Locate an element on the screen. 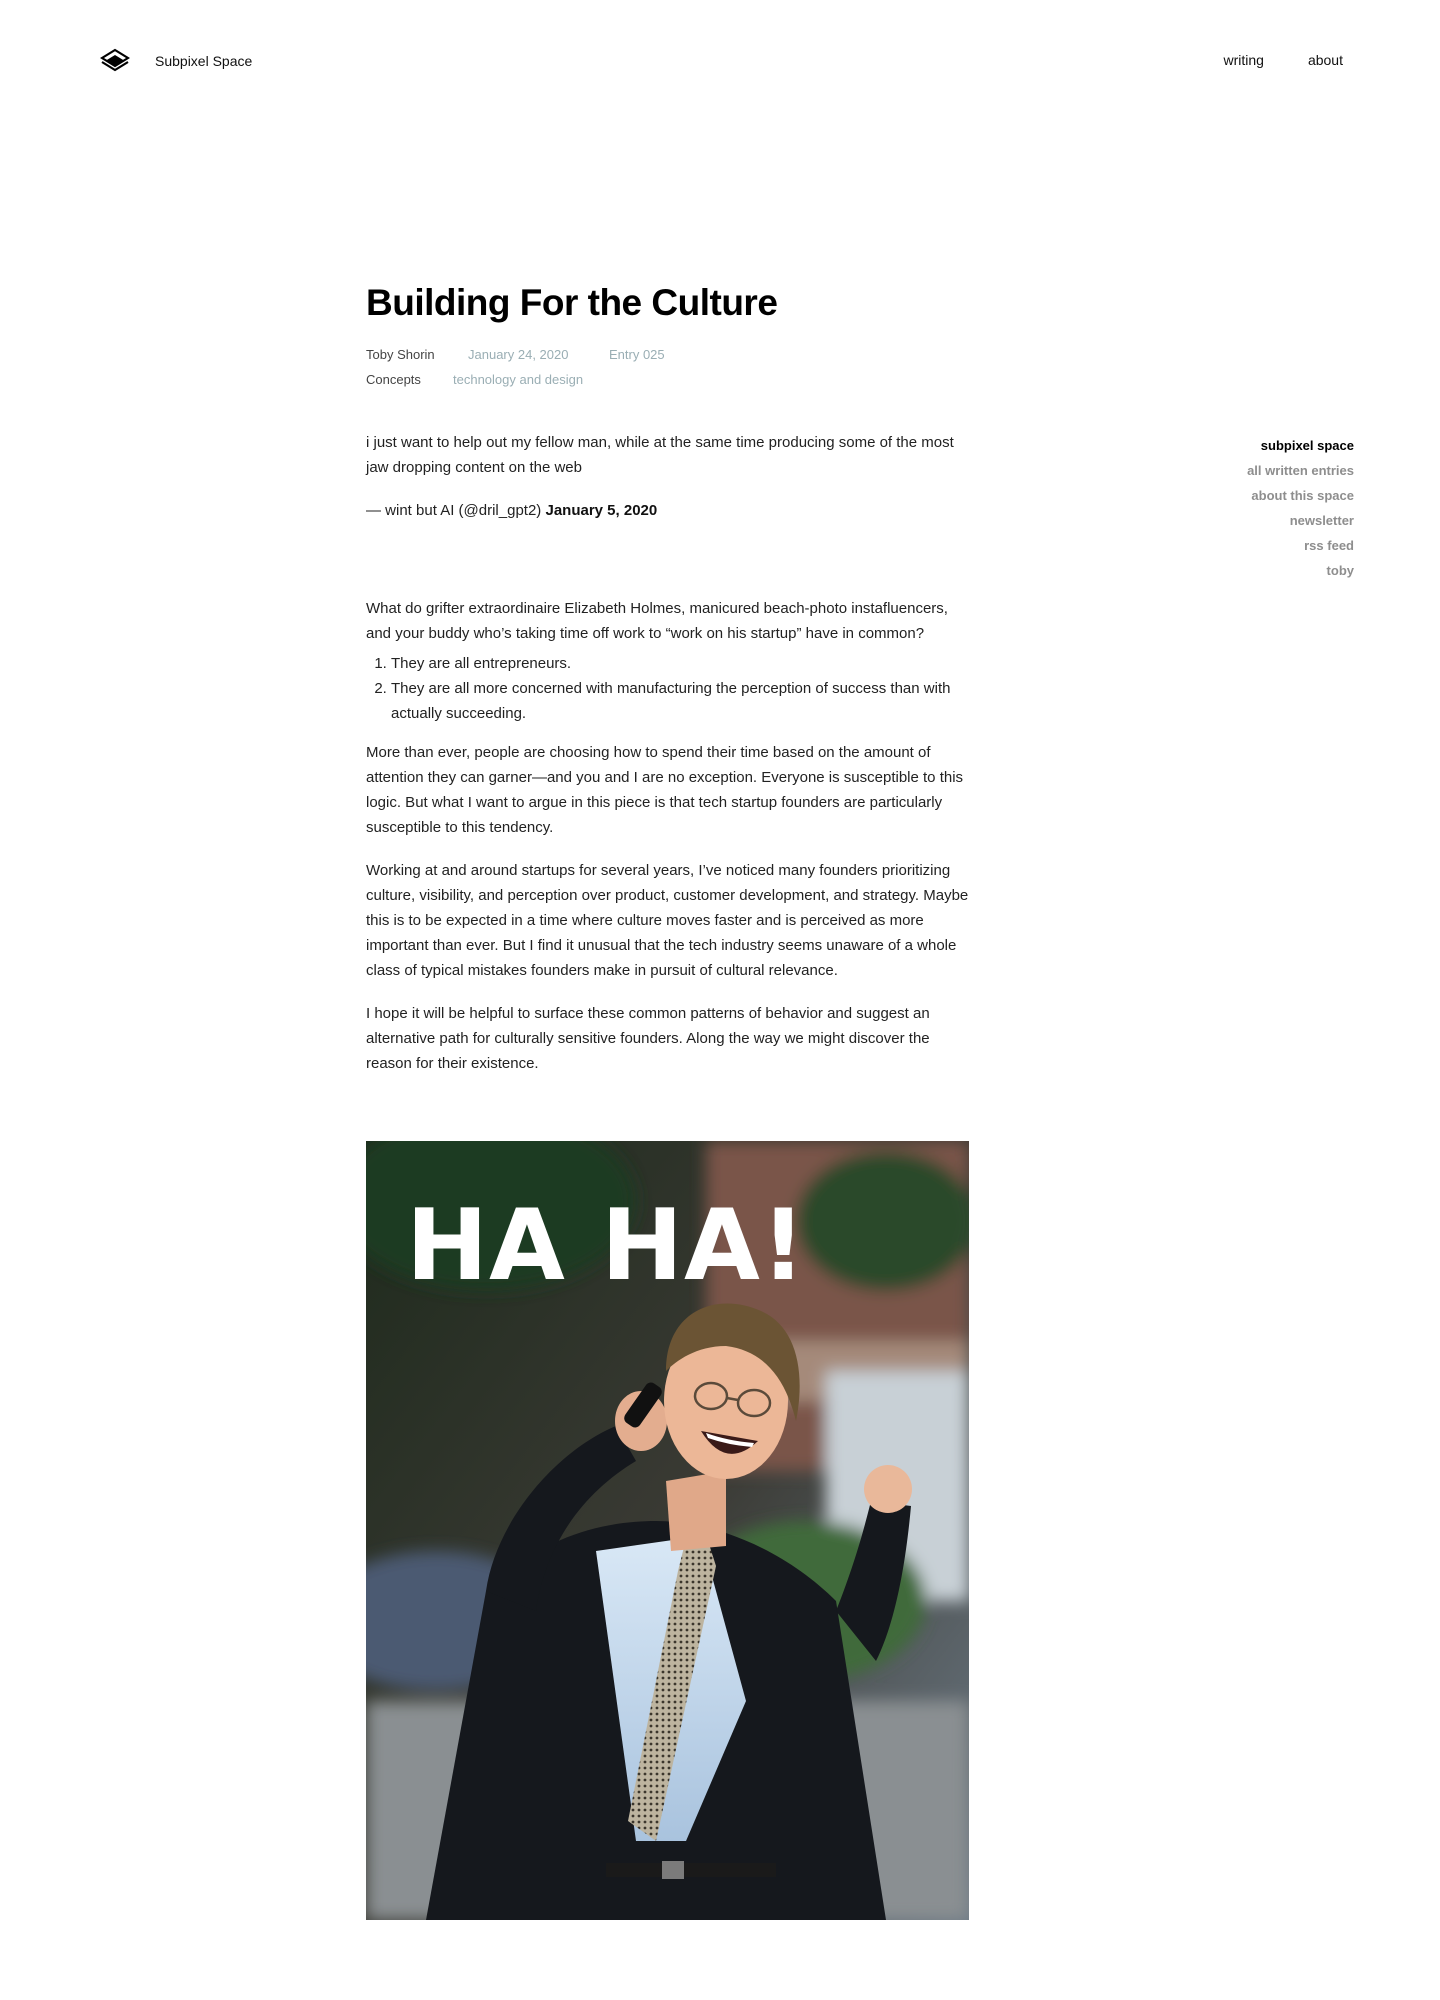 This screenshot has width=1440, height=2000. tag-link: technology and design is located at coordinates (518, 379).